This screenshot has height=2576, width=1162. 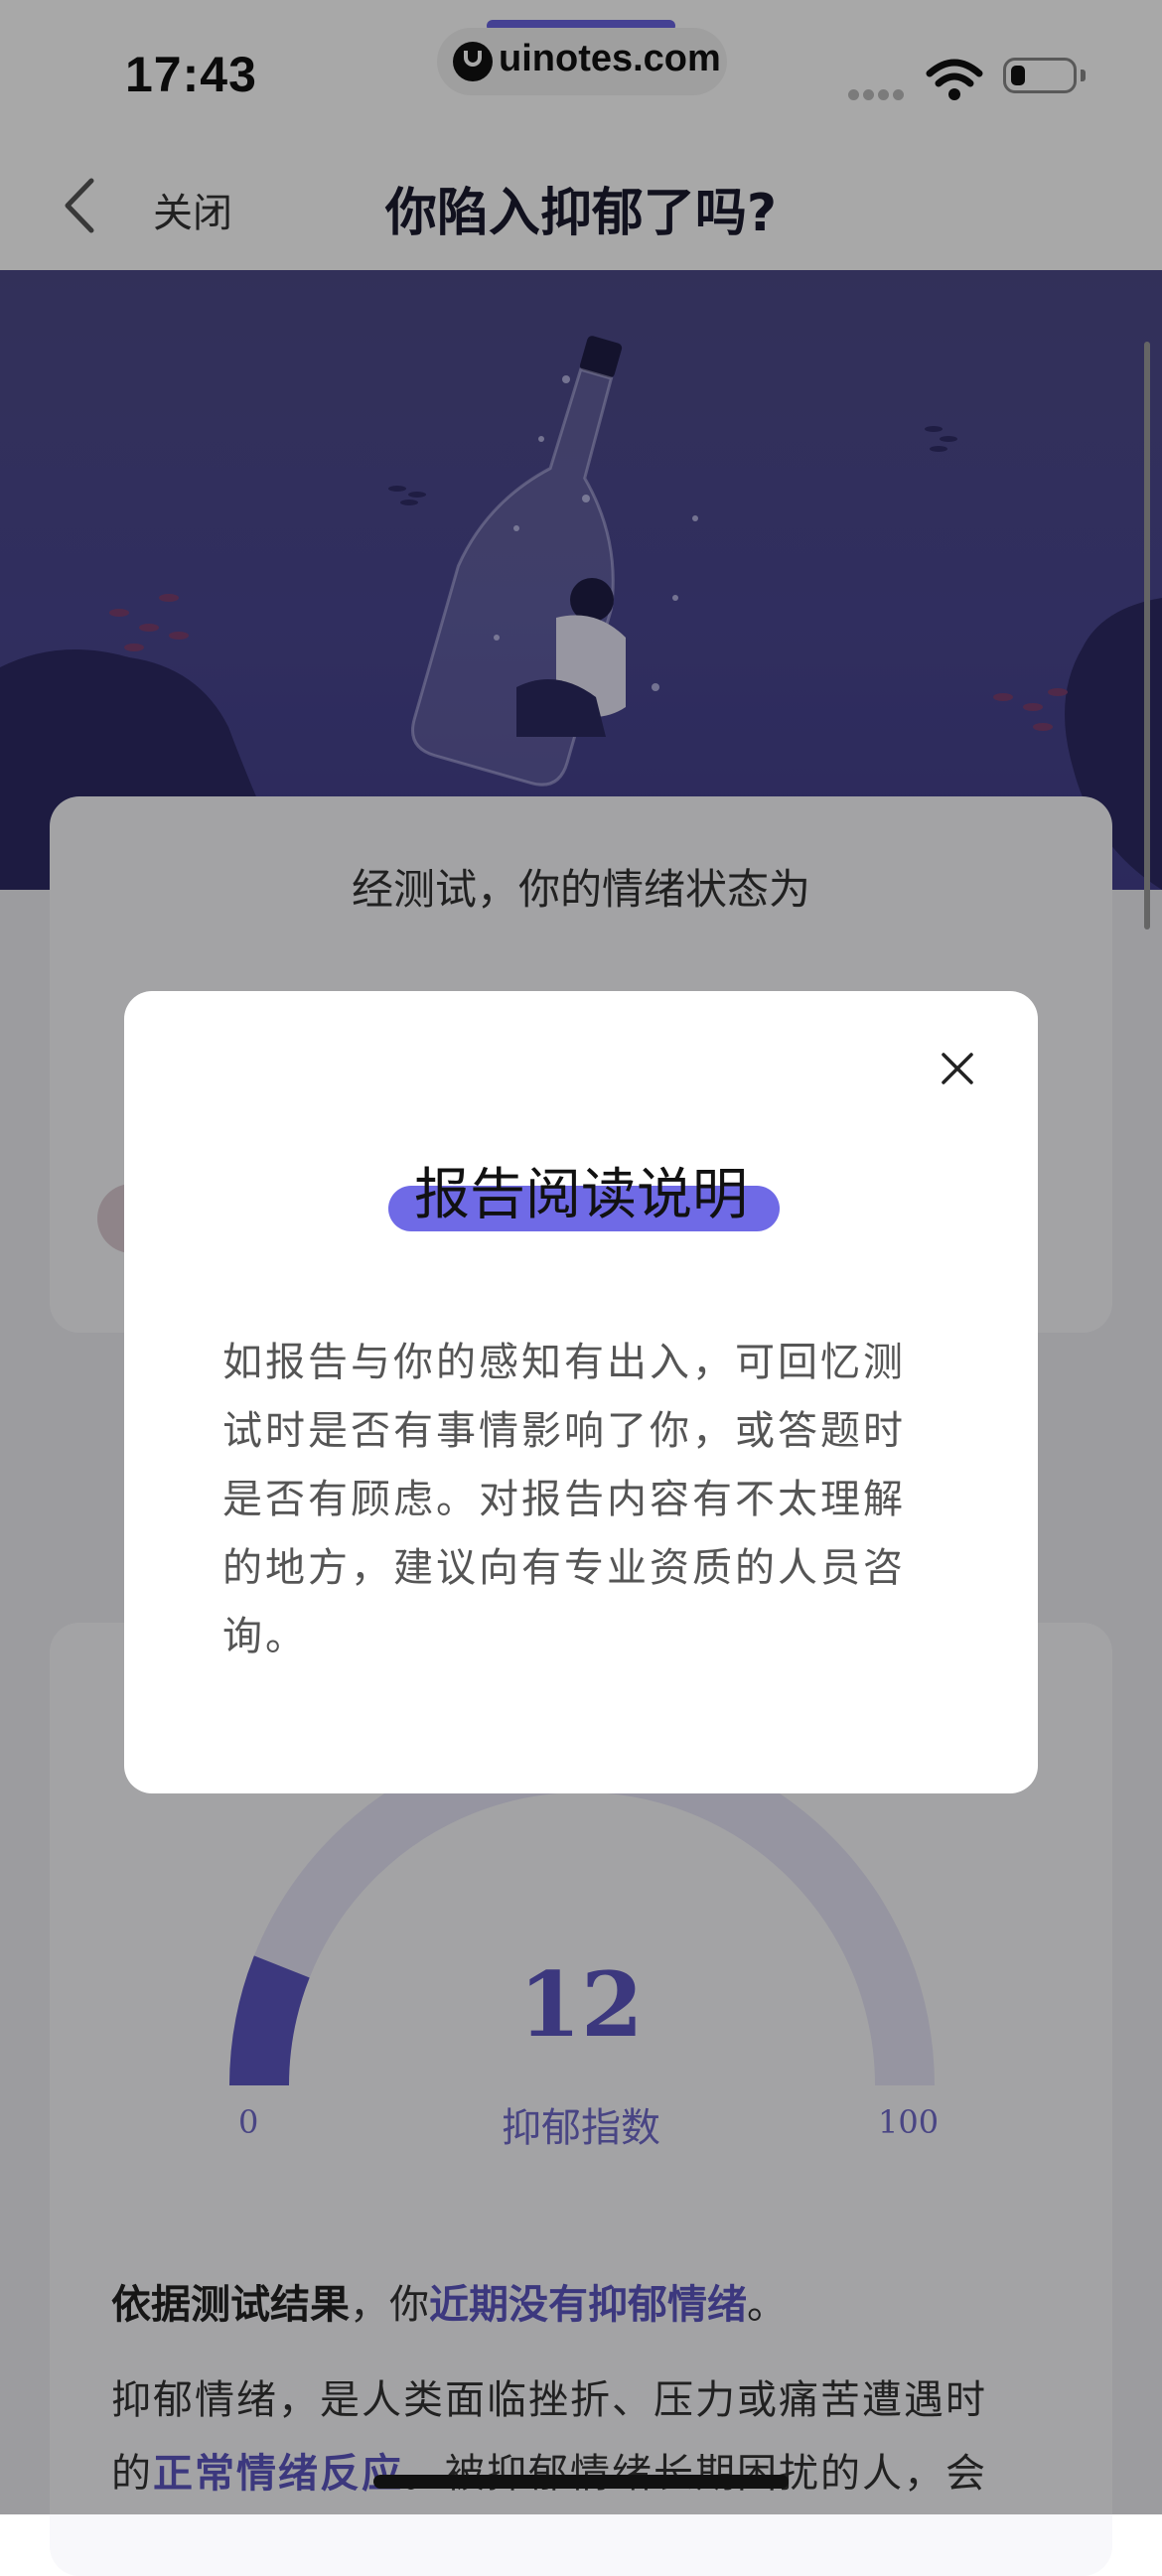 What do you see at coordinates (957, 1068) in the screenshot?
I see `close-icon` at bounding box center [957, 1068].